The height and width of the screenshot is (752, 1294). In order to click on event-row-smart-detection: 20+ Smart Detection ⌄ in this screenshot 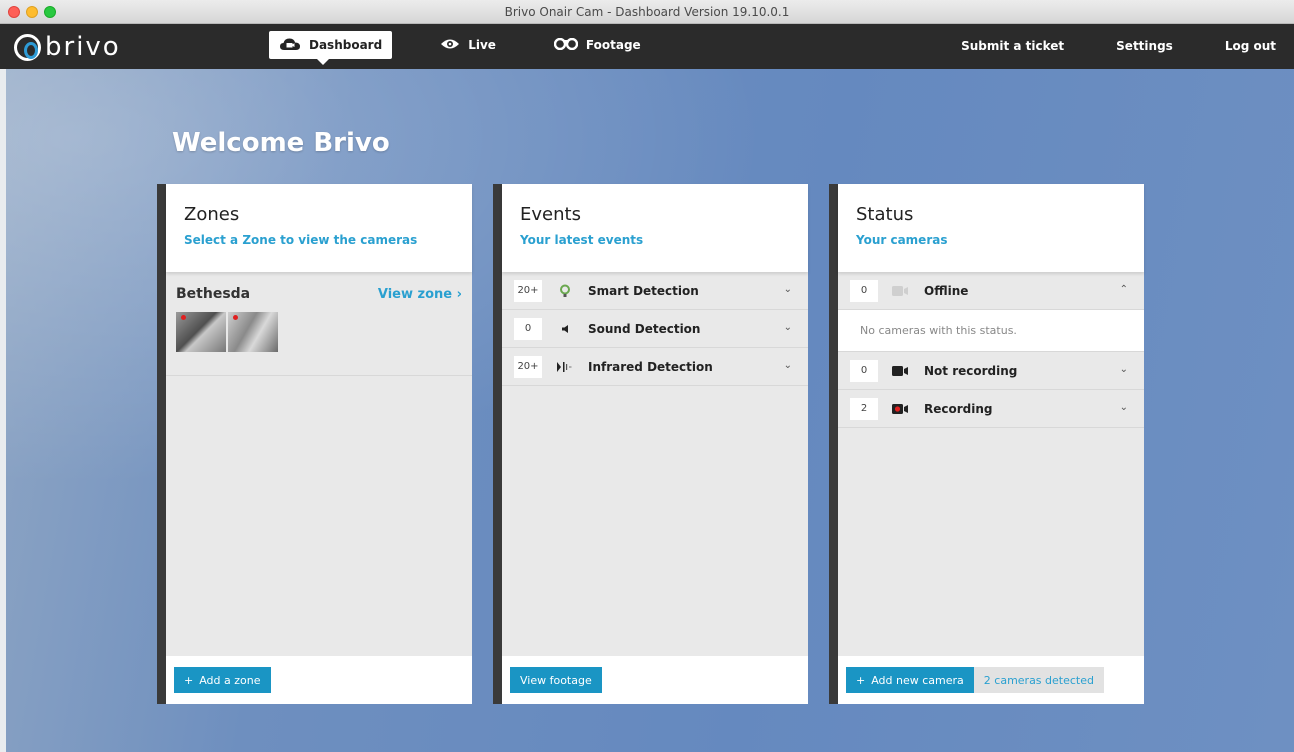, I will do `click(655, 291)`.